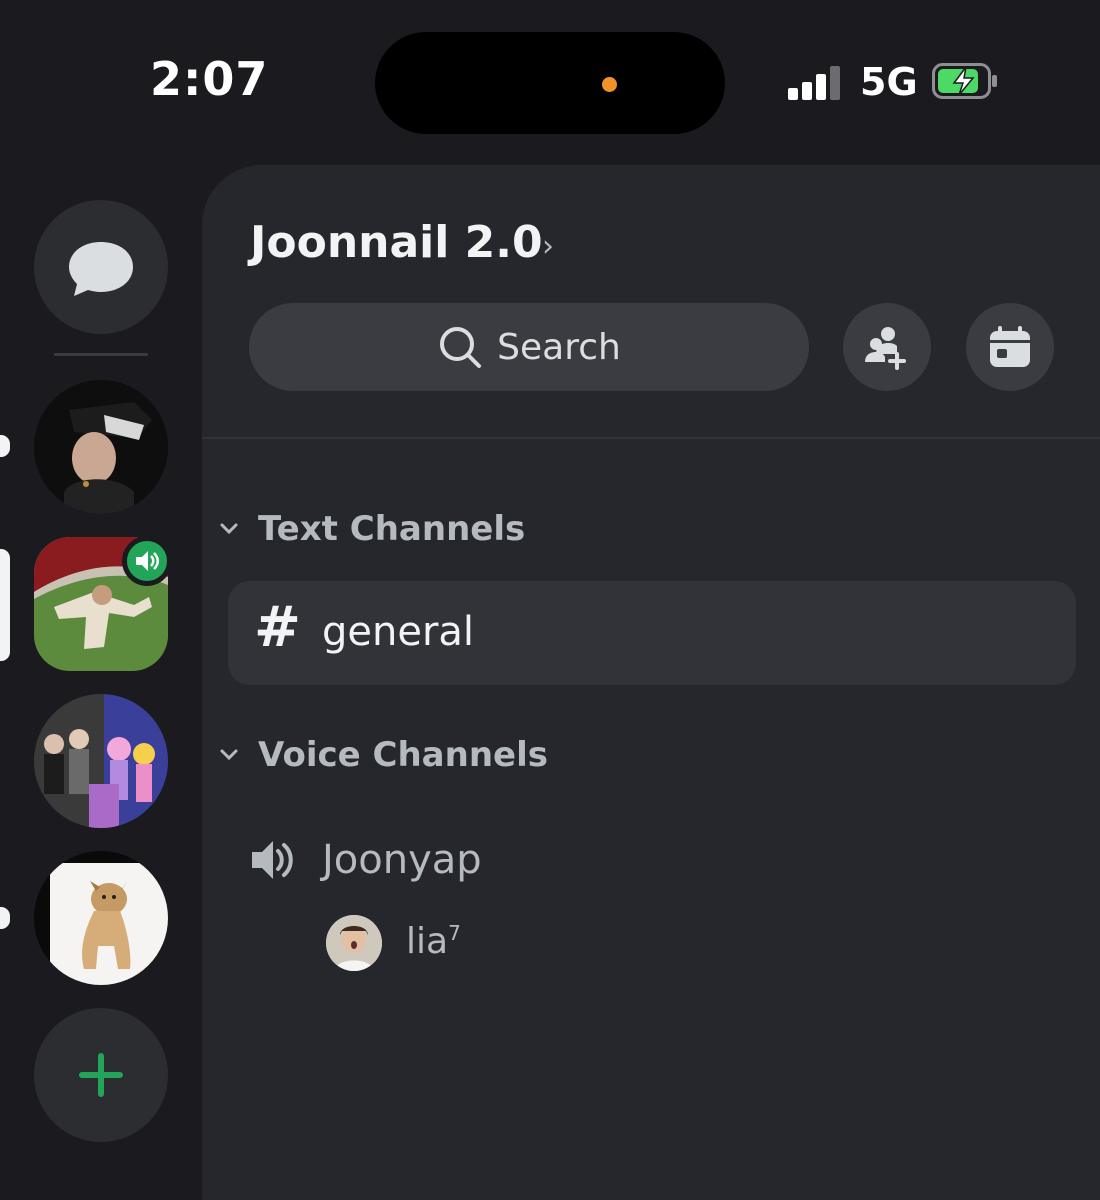 This screenshot has height=1200, width=1100. Describe the element at coordinates (652, 633) in the screenshot. I see `channel-general: # general` at that location.